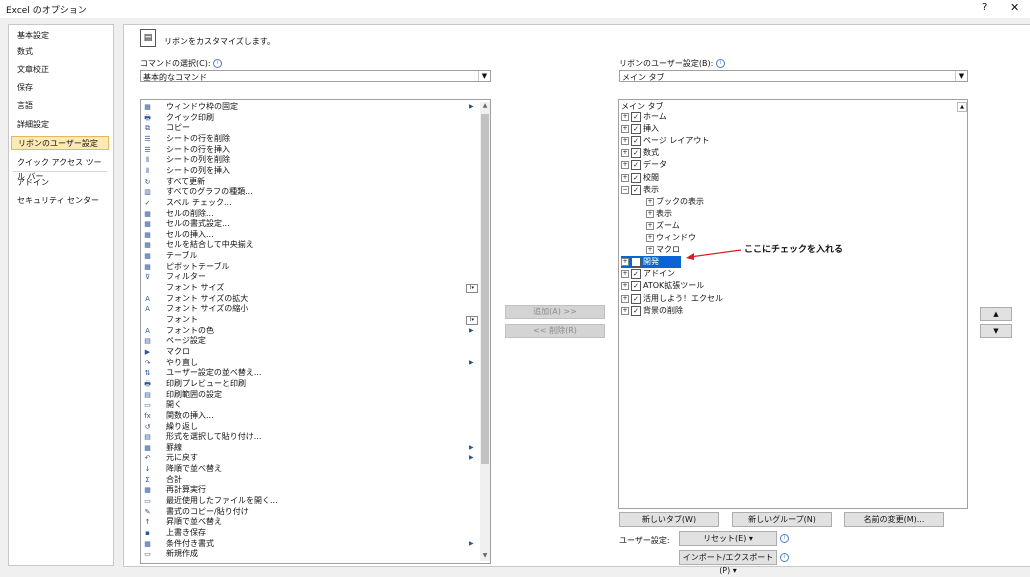 This screenshot has height=577, width=1030. I want to click on sidebar-item: 基本設定, so click(60, 36).